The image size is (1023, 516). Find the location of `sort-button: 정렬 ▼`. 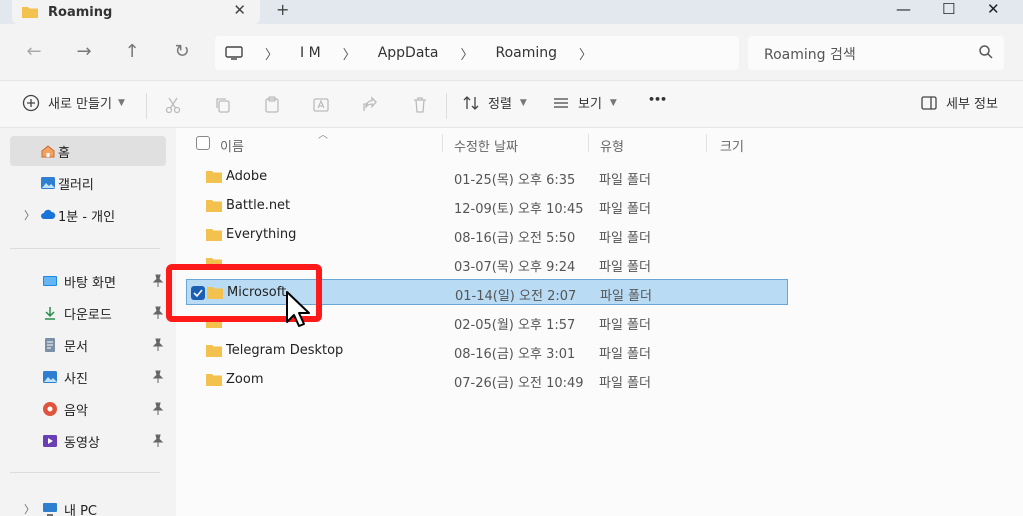

sort-button: 정렬 ▼ is located at coordinates (494, 102).